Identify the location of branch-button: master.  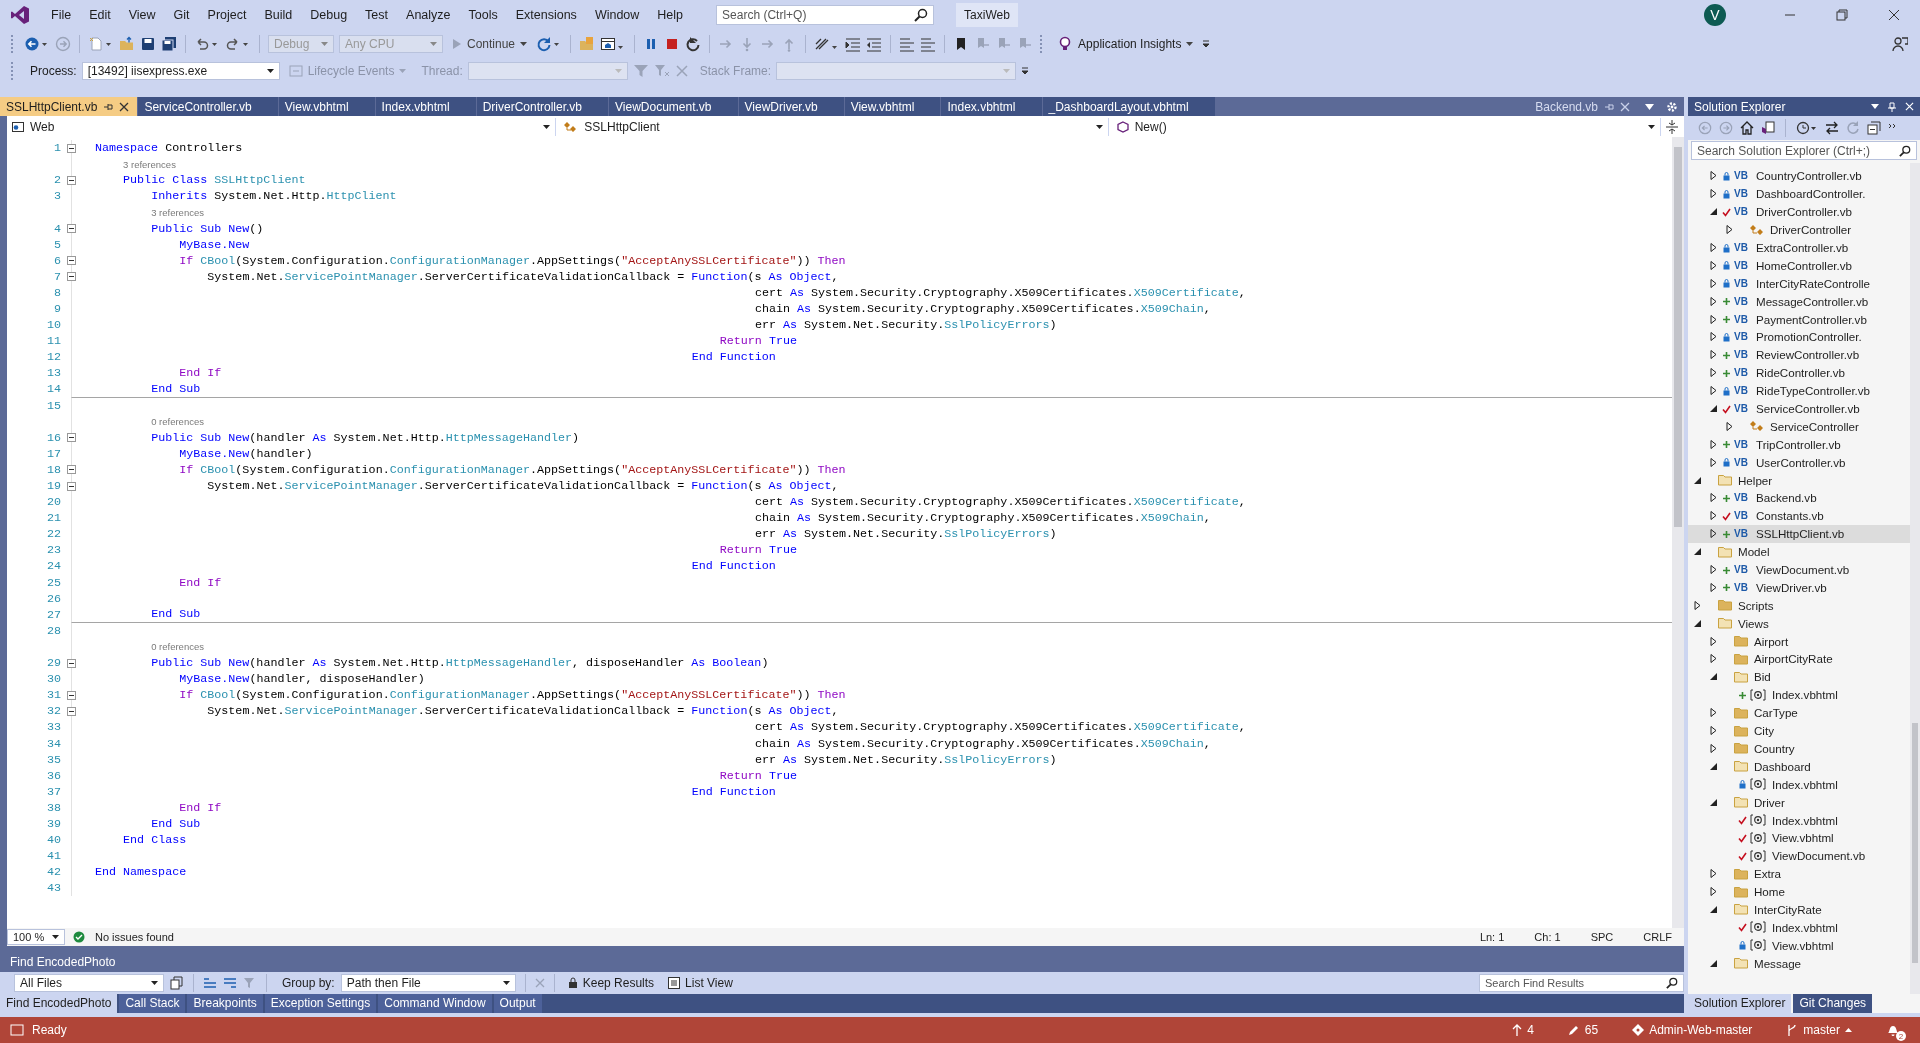
(1819, 1030).